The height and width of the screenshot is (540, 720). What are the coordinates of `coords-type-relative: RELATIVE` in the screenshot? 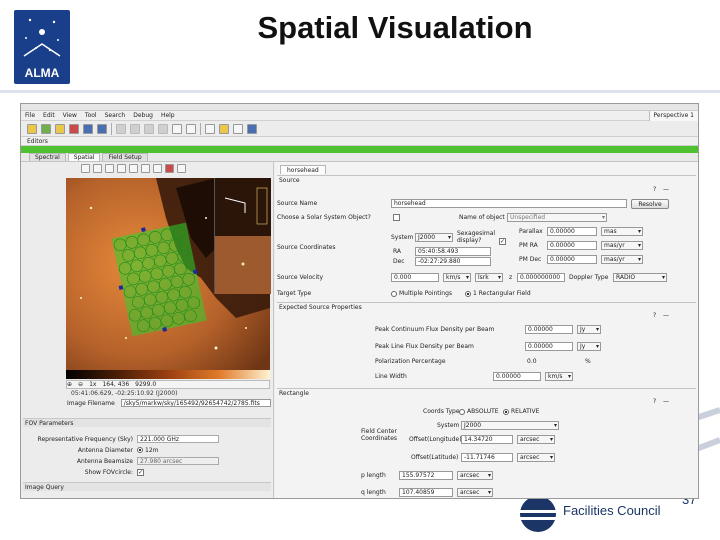 It's located at (521, 411).